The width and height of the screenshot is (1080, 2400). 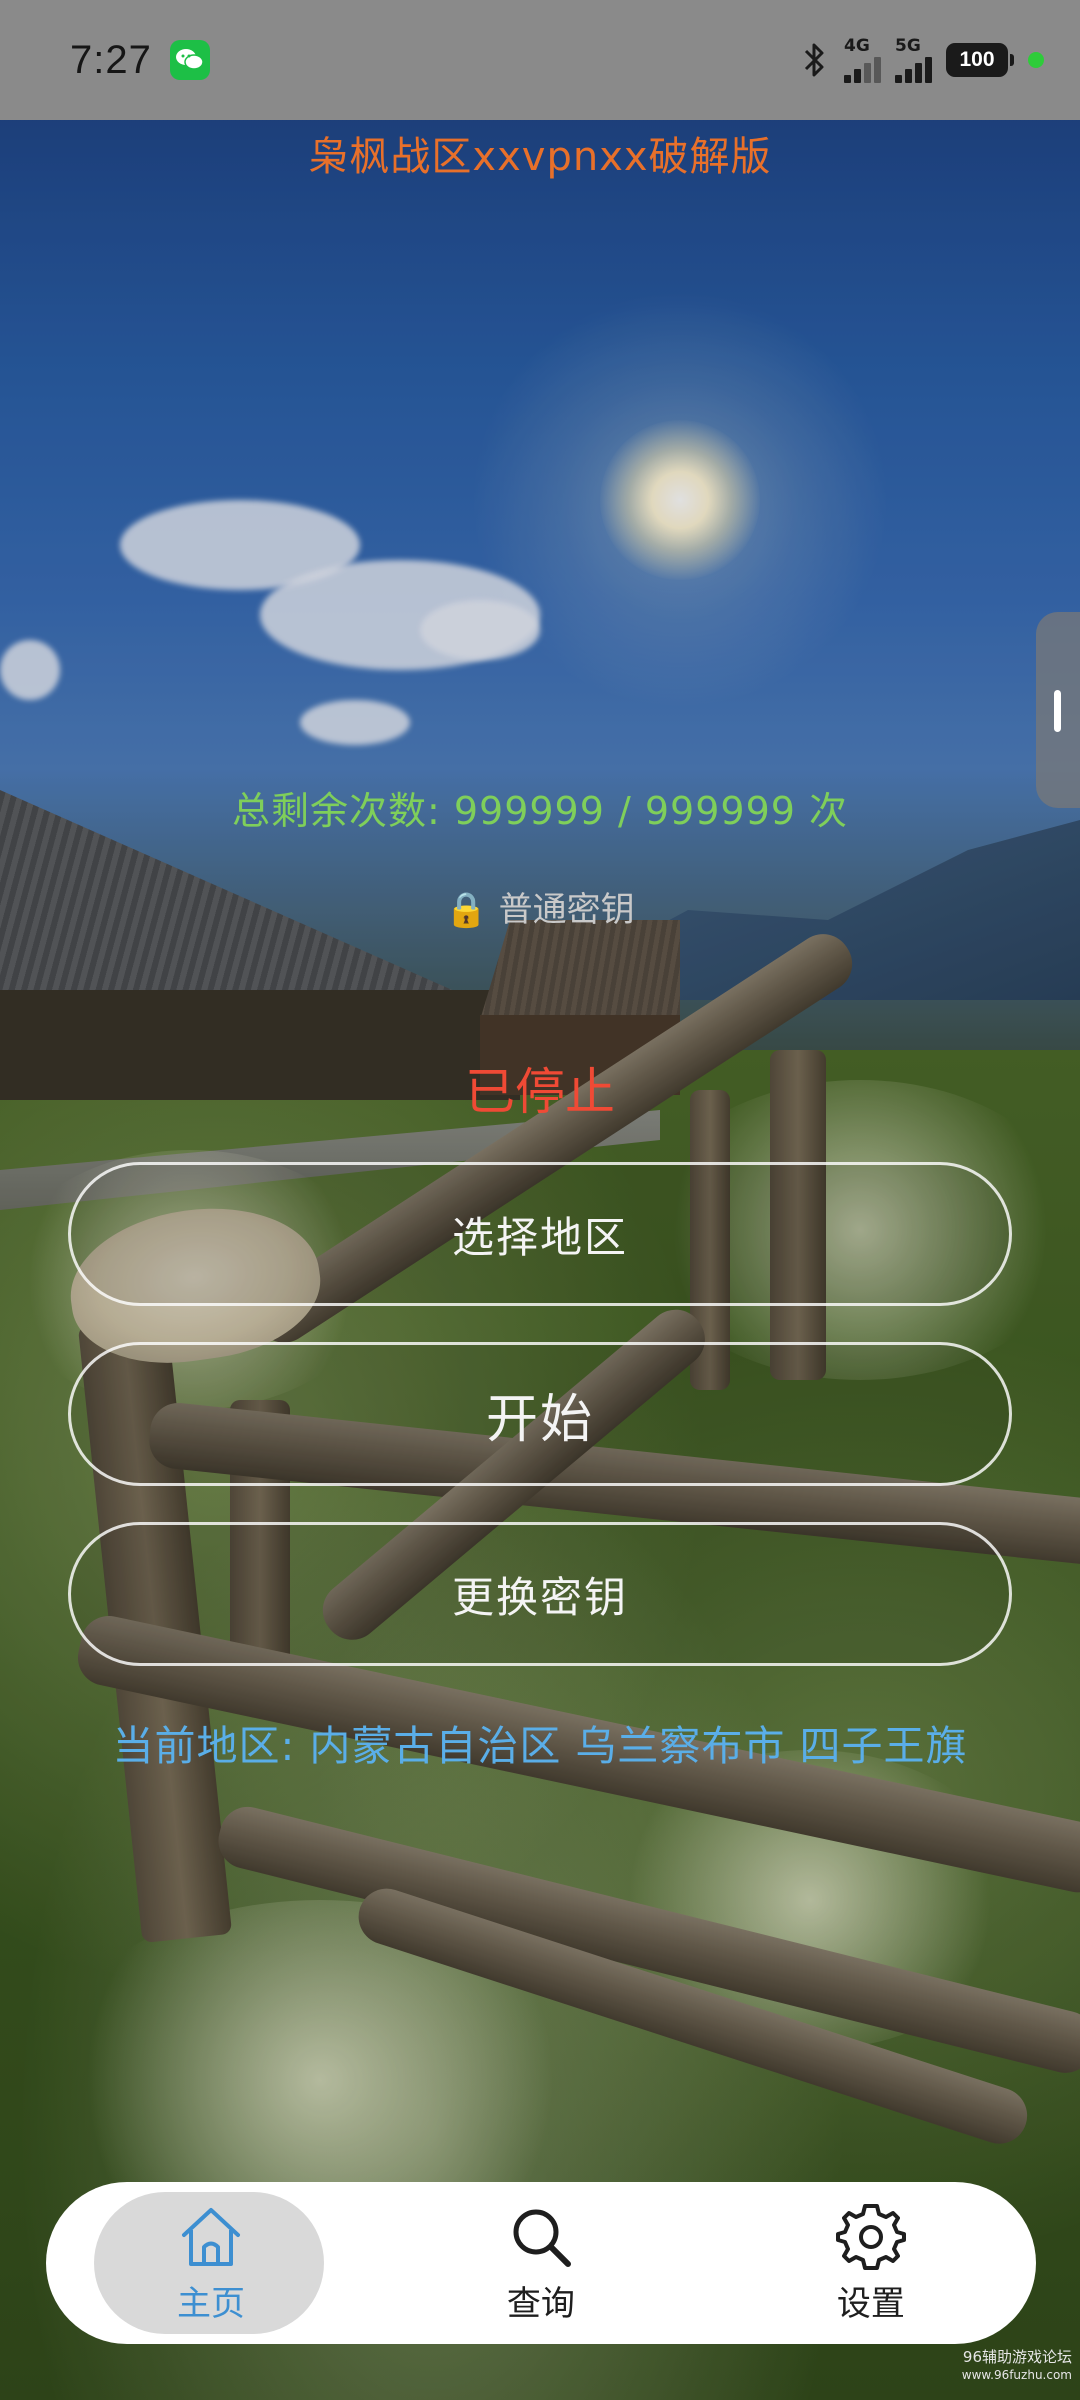 I want to click on status-bar: 7:27 4G 5G 100, so click(x=540, y=60).